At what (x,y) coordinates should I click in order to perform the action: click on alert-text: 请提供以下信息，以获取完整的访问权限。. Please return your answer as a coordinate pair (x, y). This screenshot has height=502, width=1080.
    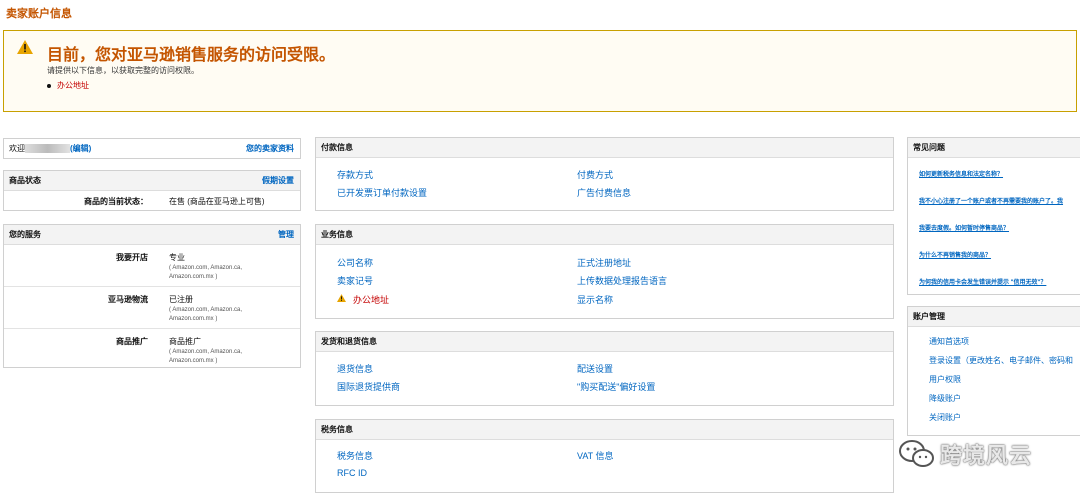
    Looking at the image, I should click on (123, 70).